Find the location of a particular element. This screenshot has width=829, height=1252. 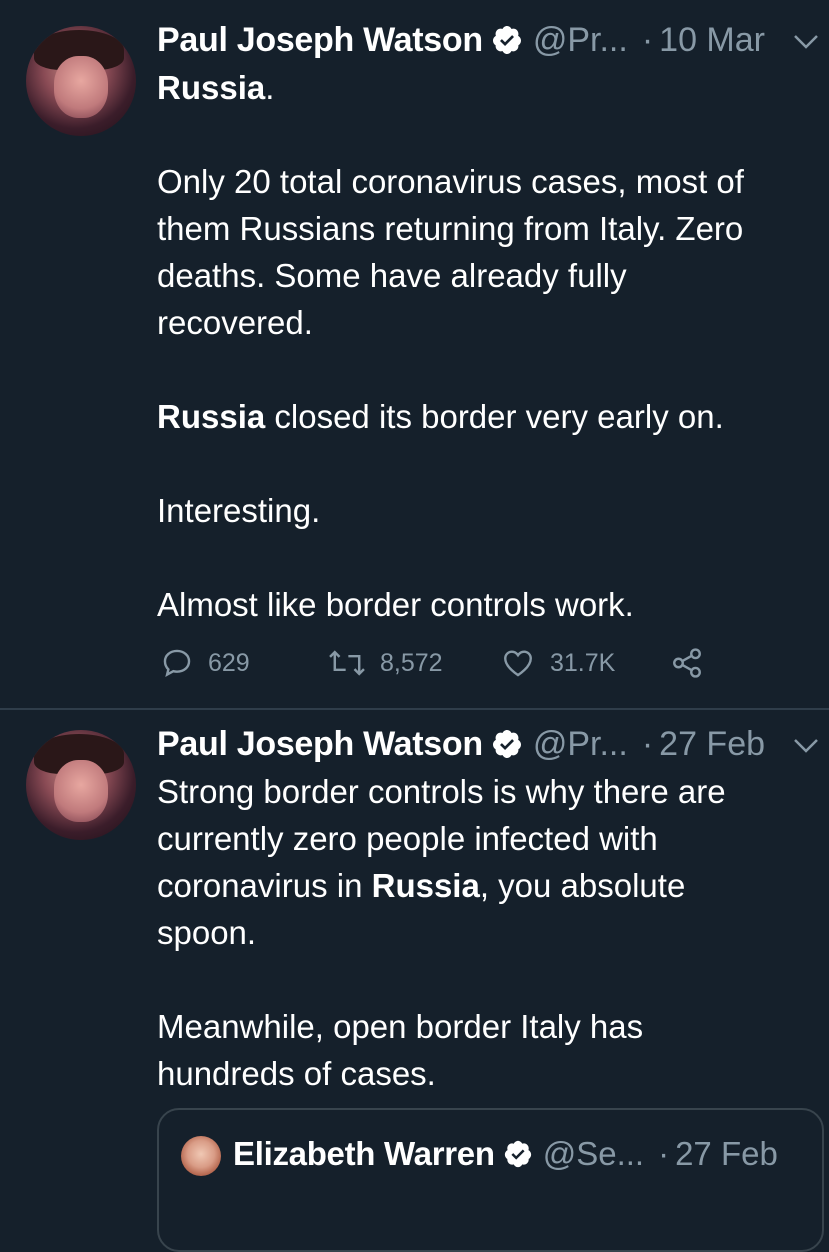

text-line: currently zero people infected with is located at coordinates (407, 838).